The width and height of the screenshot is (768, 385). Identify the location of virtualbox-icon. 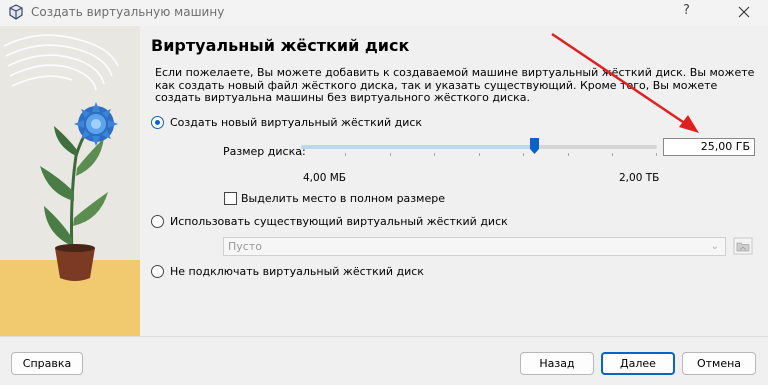
(16, 12).